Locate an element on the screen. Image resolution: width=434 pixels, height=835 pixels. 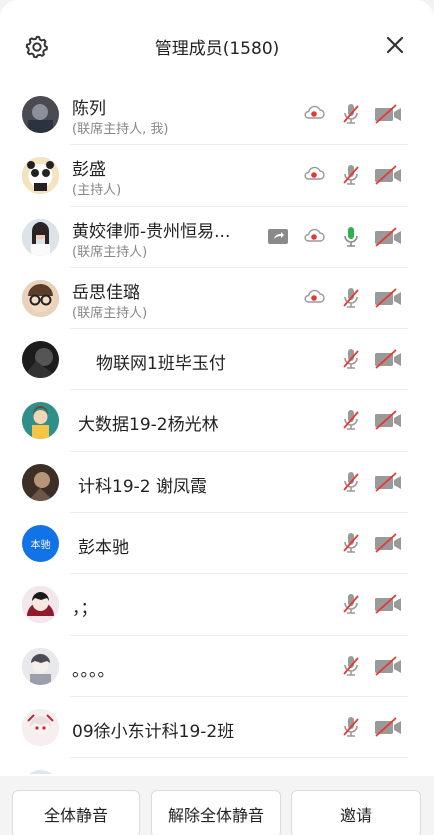
member-name: 09徐小东计科19-2班 is located at coordinates (153, 731).